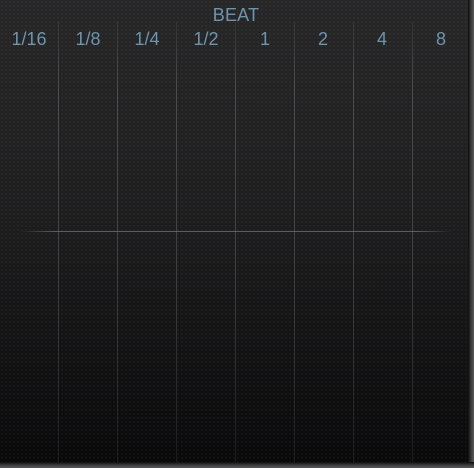  Describe the element at coordinates (236, 15) in the screenshot. I see `beat-title: BEAT` at that location.